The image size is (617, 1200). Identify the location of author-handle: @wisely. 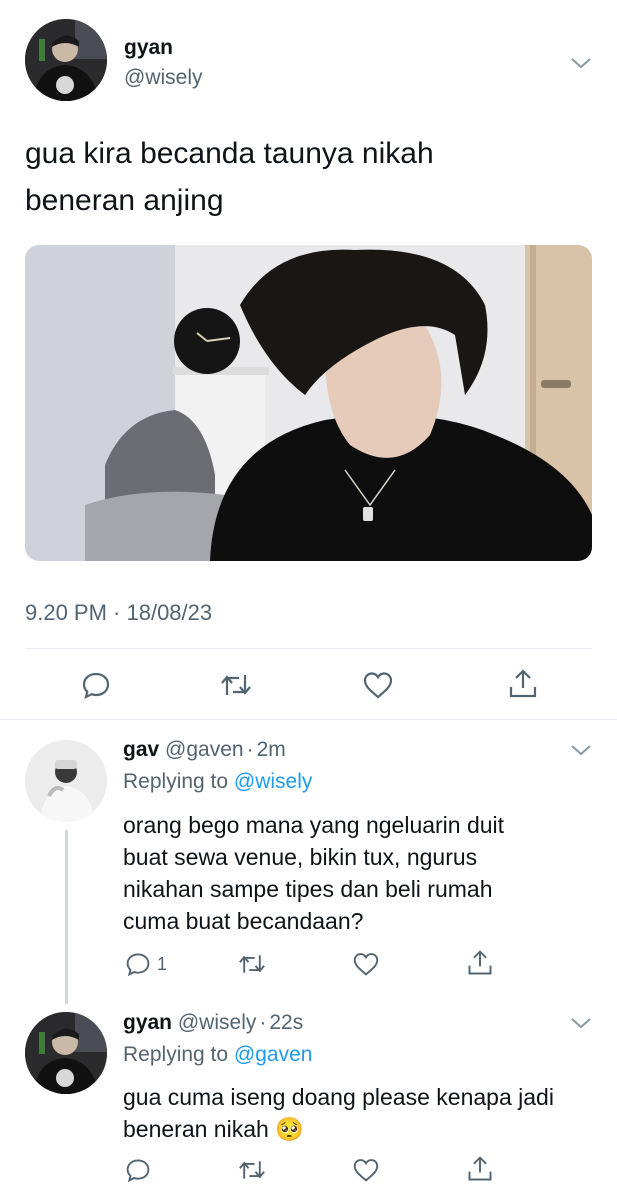
(163, 78).